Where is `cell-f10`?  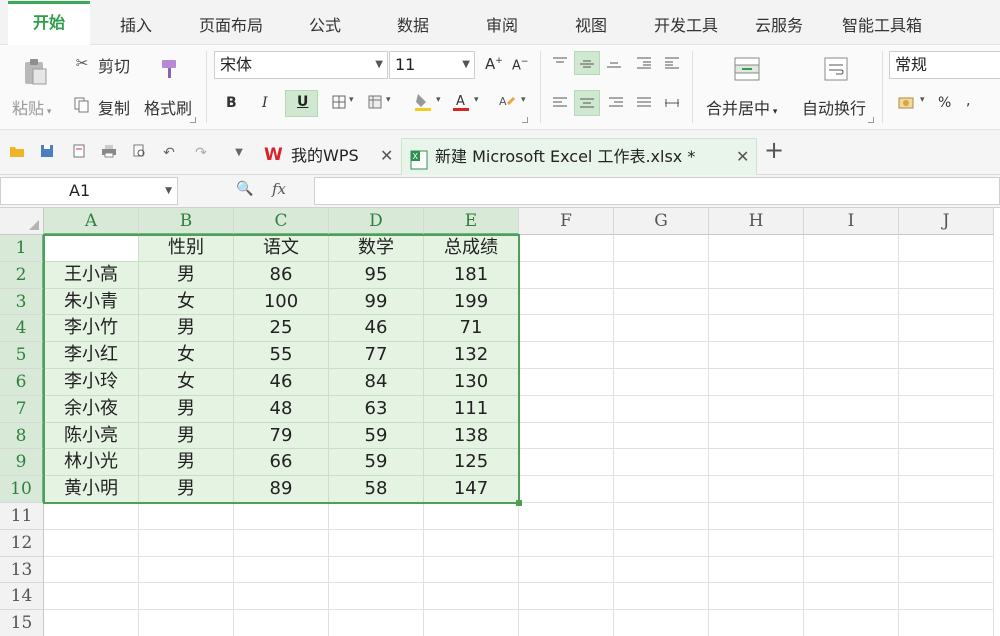 cell-f10 is located at coordinates (566, 489).